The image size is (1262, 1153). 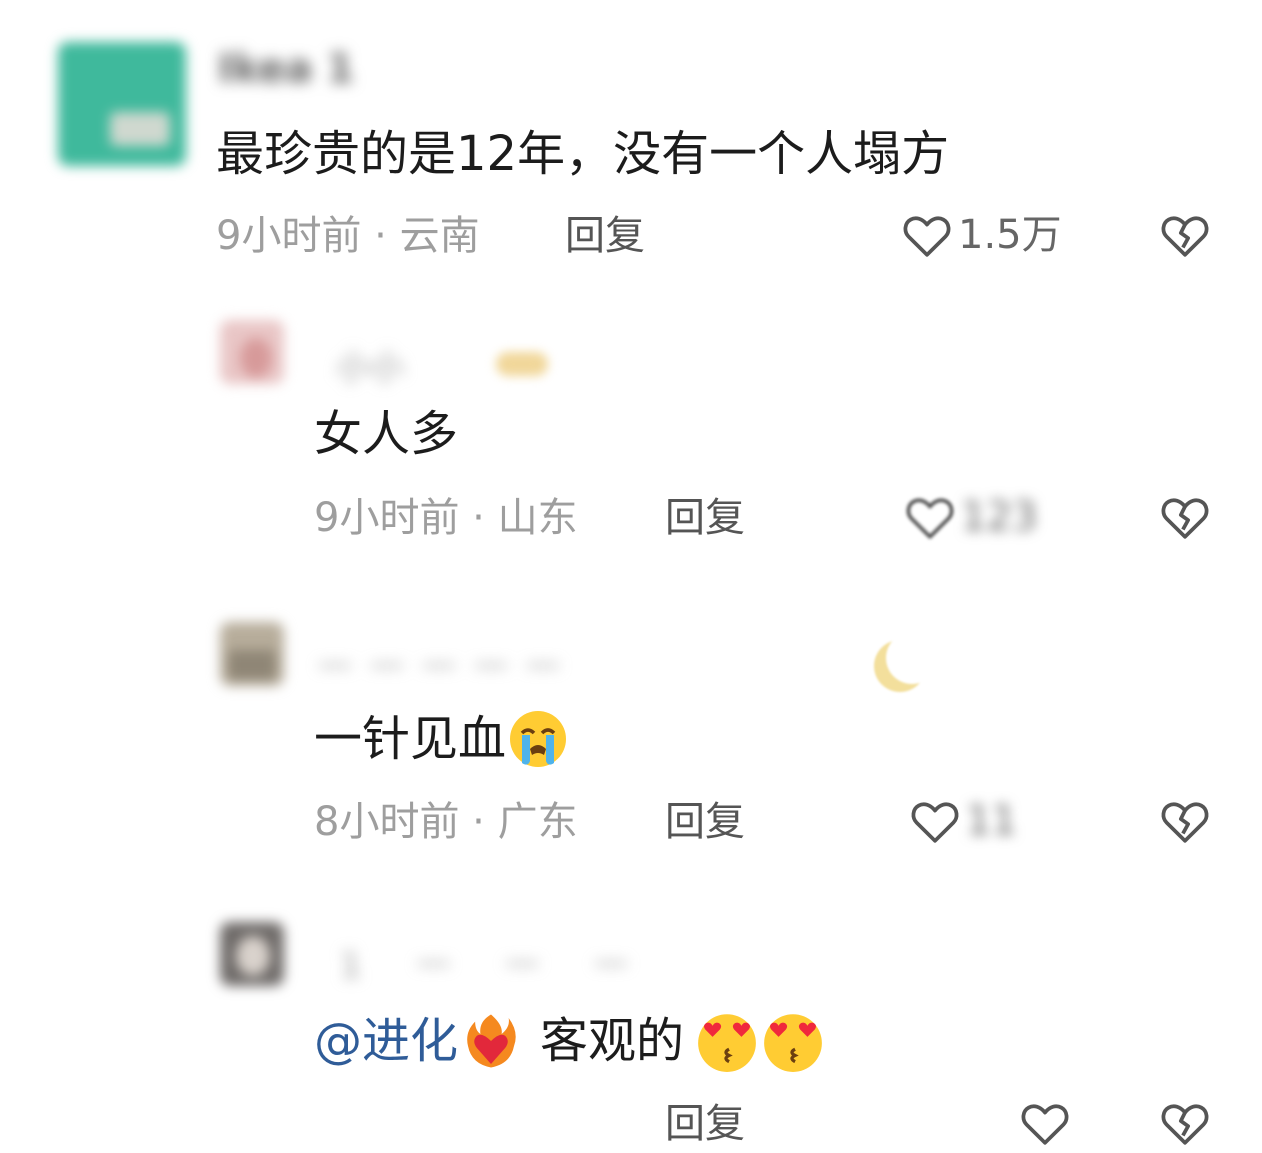 What do you see at coordinates (999, 517) in the screenshot?
I see `like-count: 123` at bounding box center [999, 517].